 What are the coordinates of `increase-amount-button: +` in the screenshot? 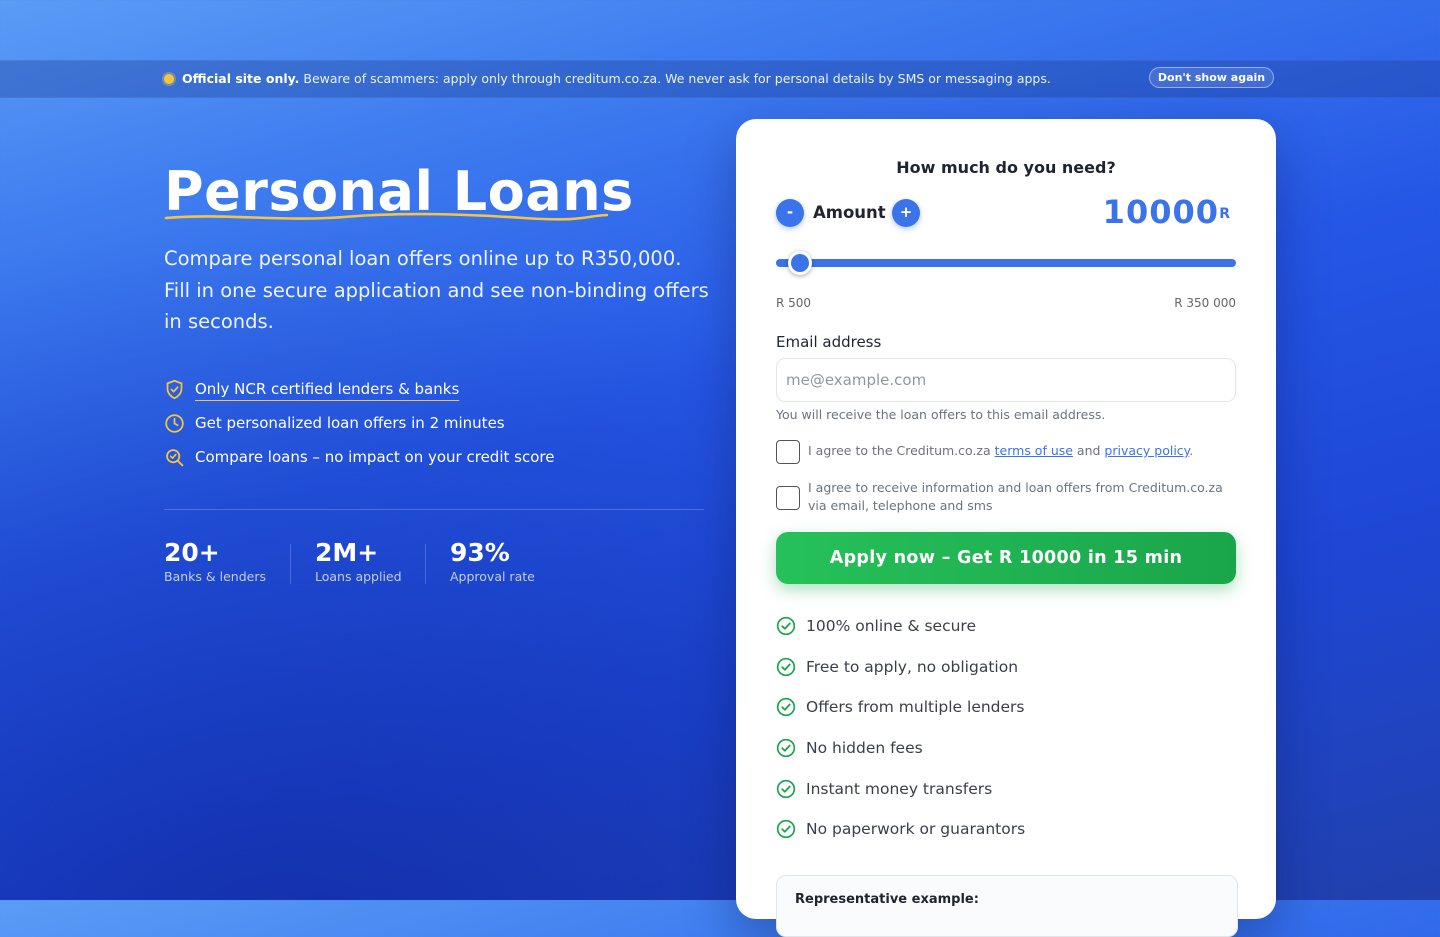 It's located at (906, 213).